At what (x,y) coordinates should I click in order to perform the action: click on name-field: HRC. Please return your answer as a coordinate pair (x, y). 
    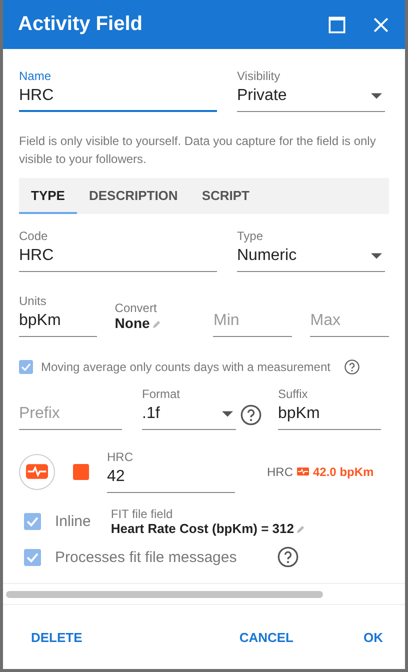
    Looking at the image, I should click on (118, 97).